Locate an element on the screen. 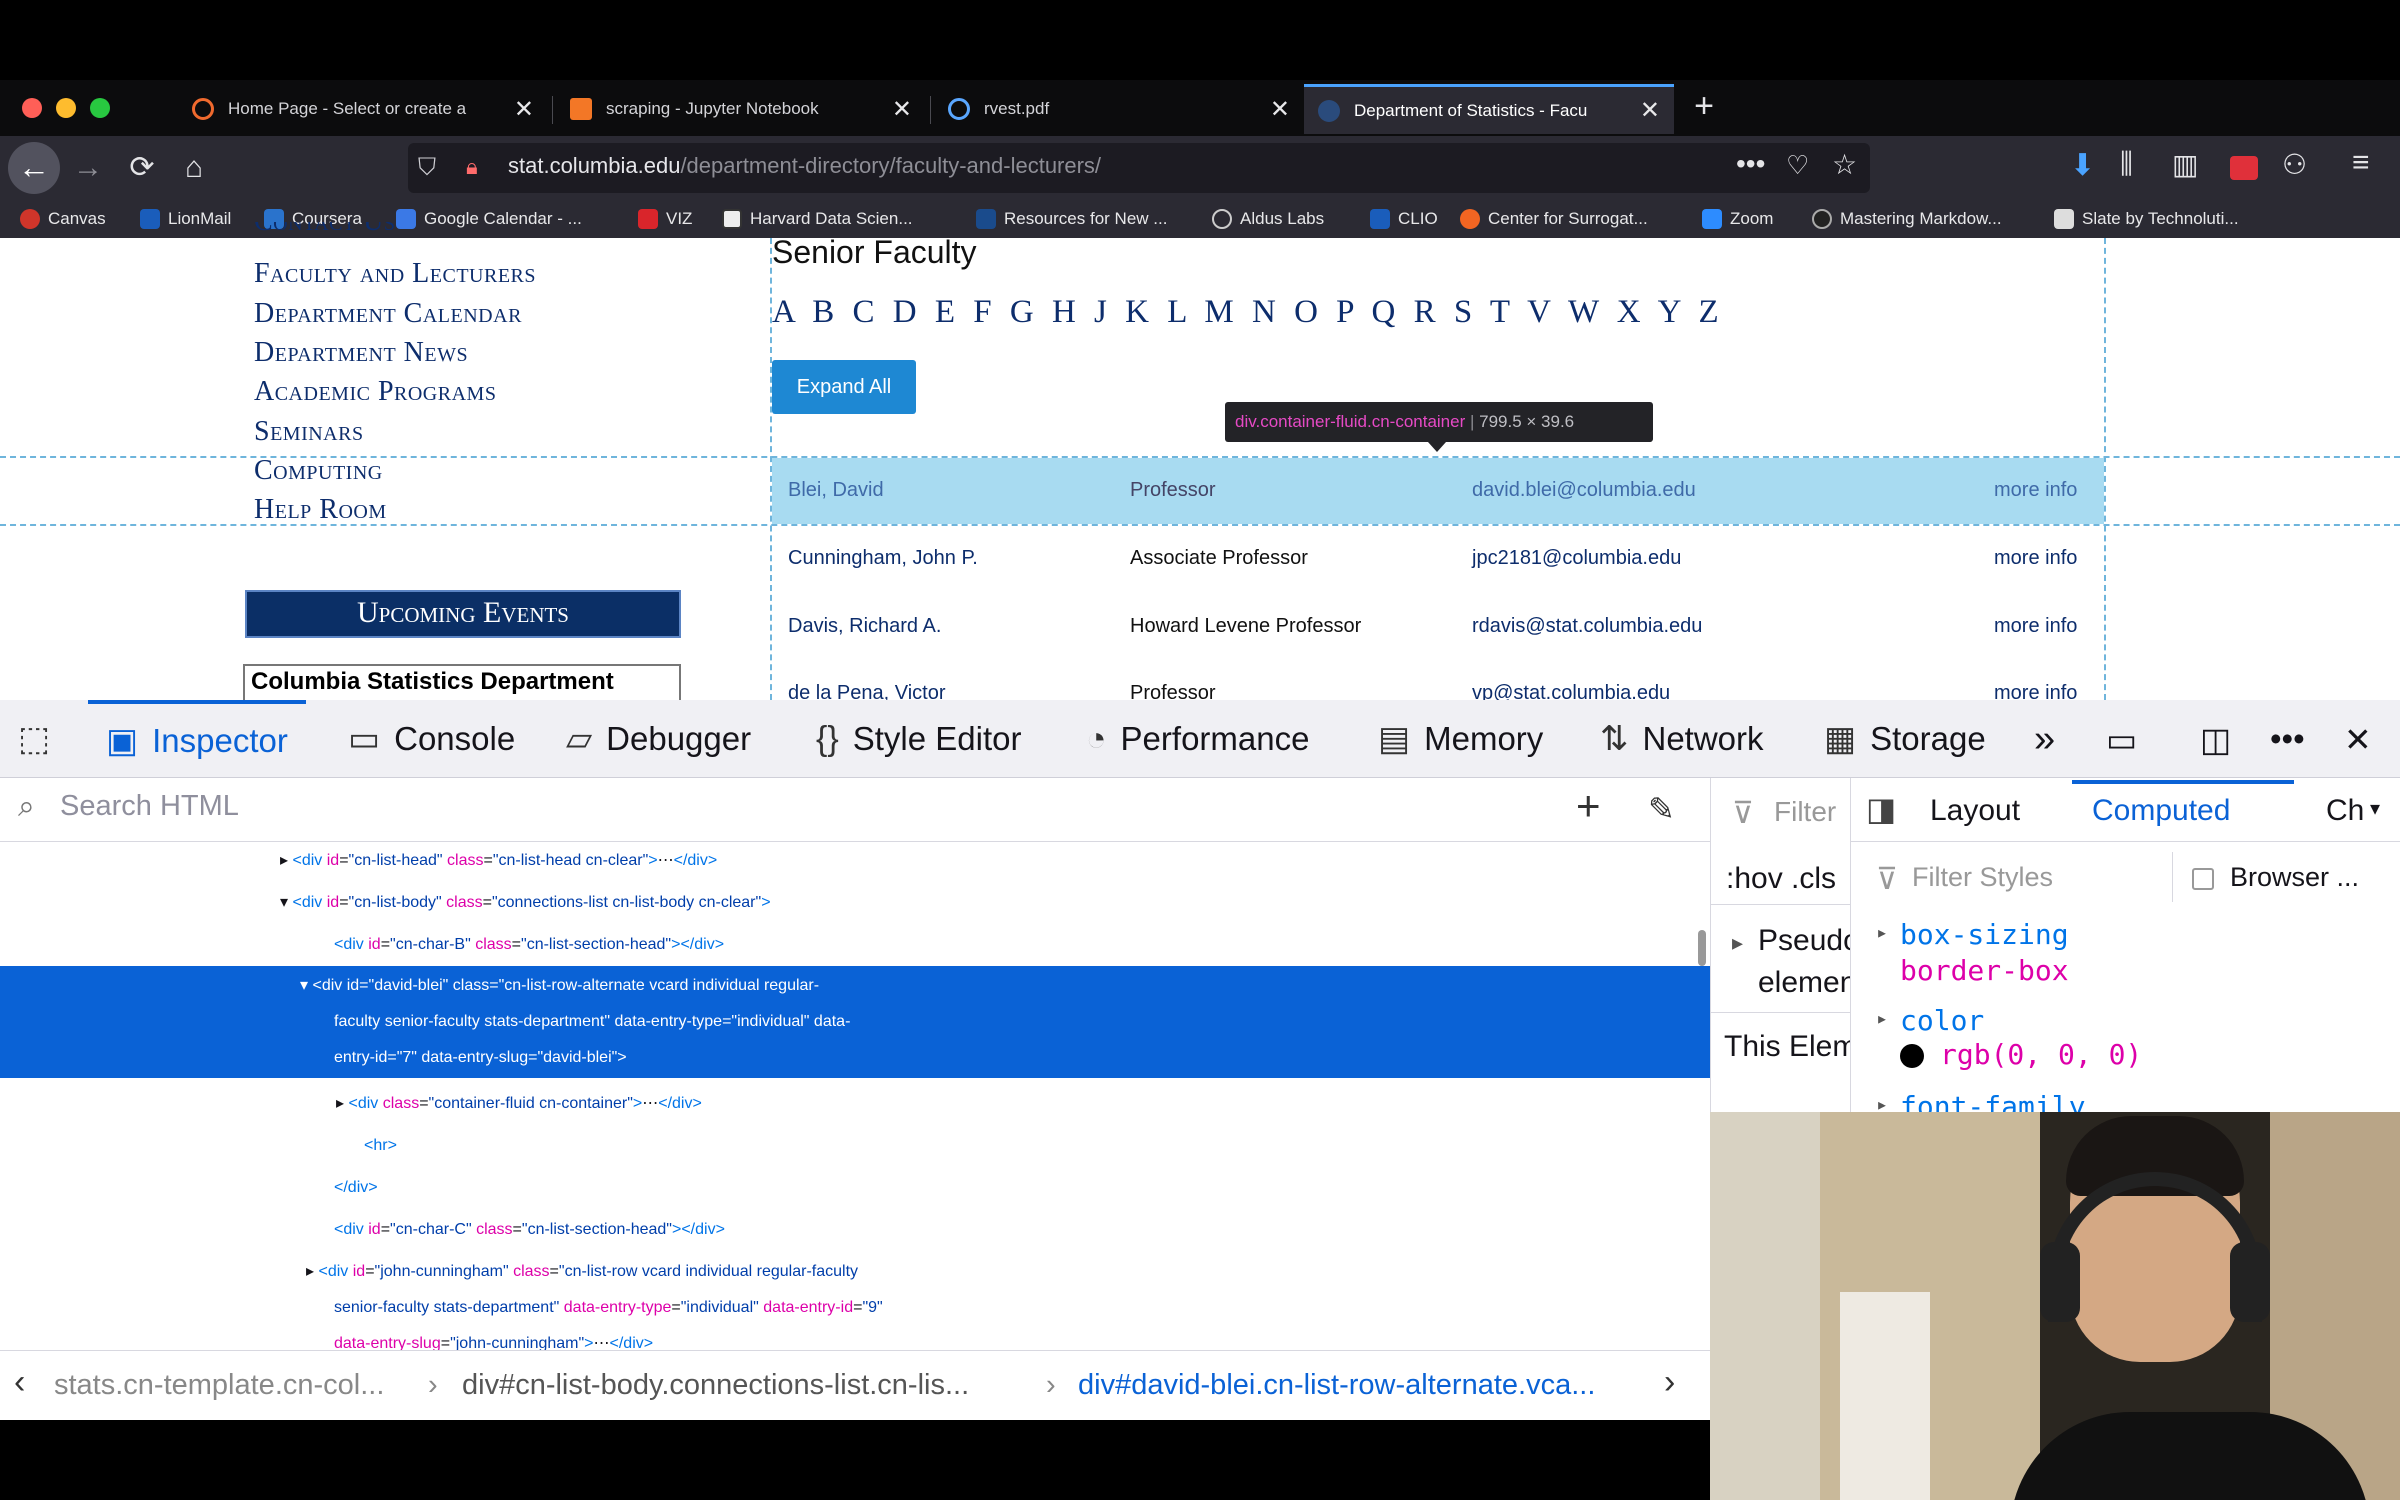 Image resolution: width=2400 pixels, height=1500 pixels. tab-rvest-pdf: rvest.pdf ✕ is located at coordinates (1119, 109).